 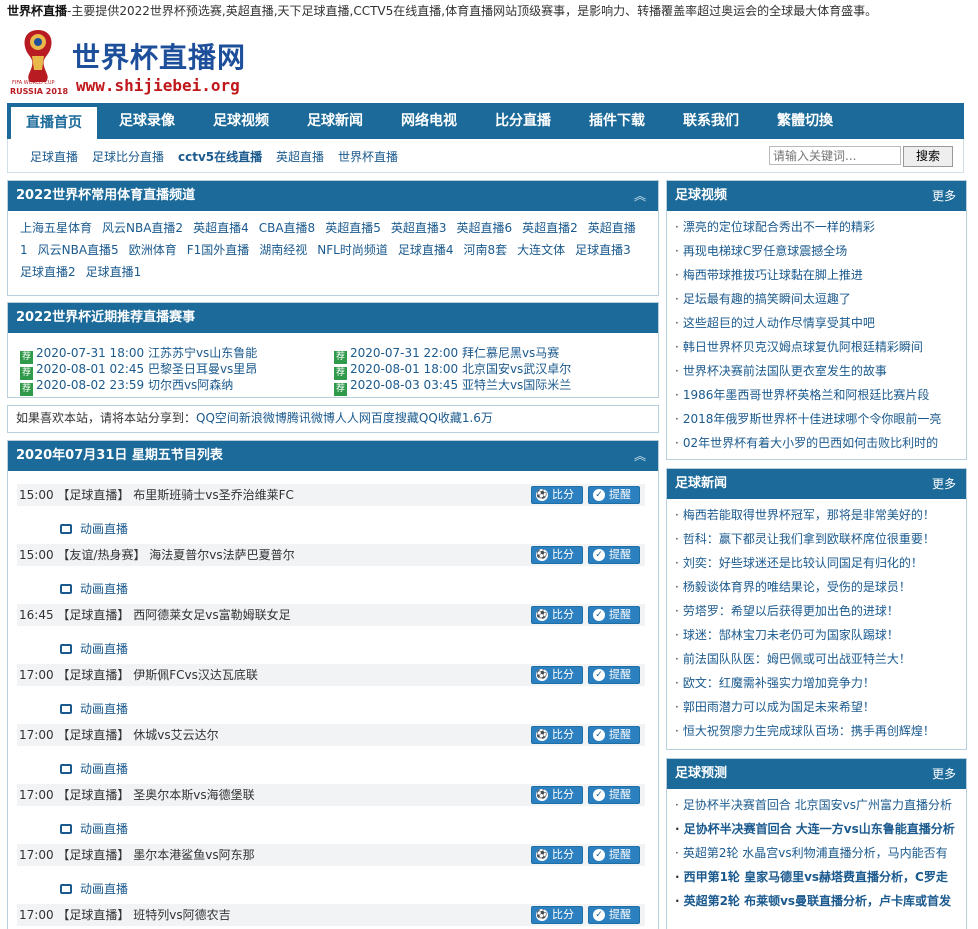 What do you see at coordinates (711, 121) in the screenshot?
I see `nav-contact-us: 联系我们` at bounding box center [711, 121].